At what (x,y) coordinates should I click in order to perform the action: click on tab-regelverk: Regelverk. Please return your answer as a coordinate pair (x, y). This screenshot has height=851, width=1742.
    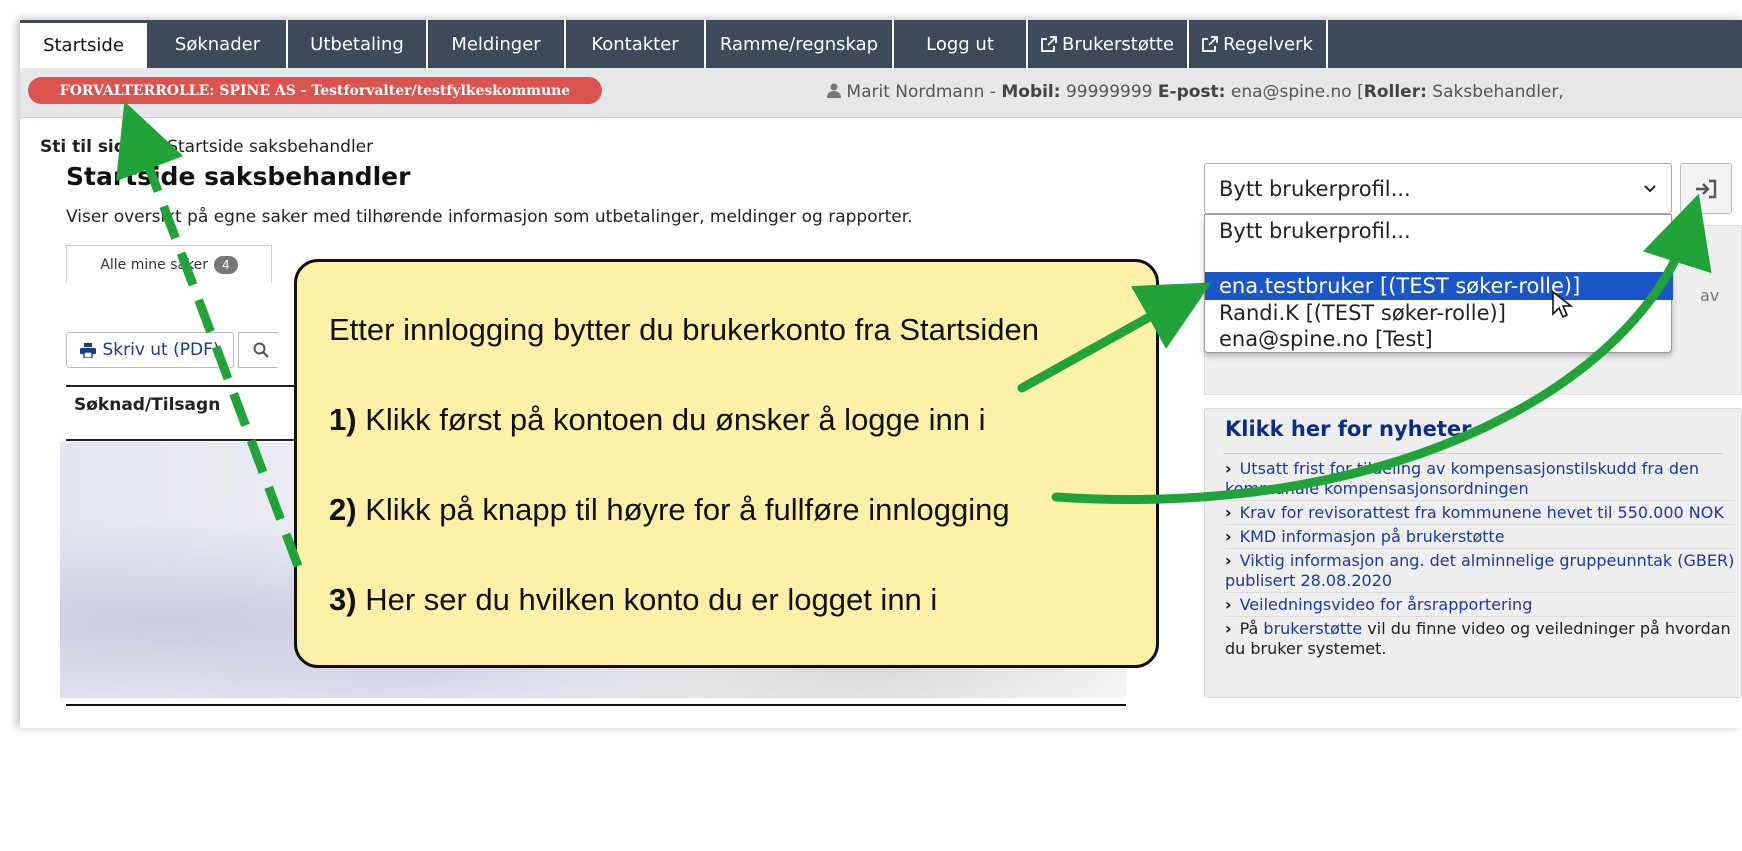
    Looking at the image, I should click on (1258, 44).